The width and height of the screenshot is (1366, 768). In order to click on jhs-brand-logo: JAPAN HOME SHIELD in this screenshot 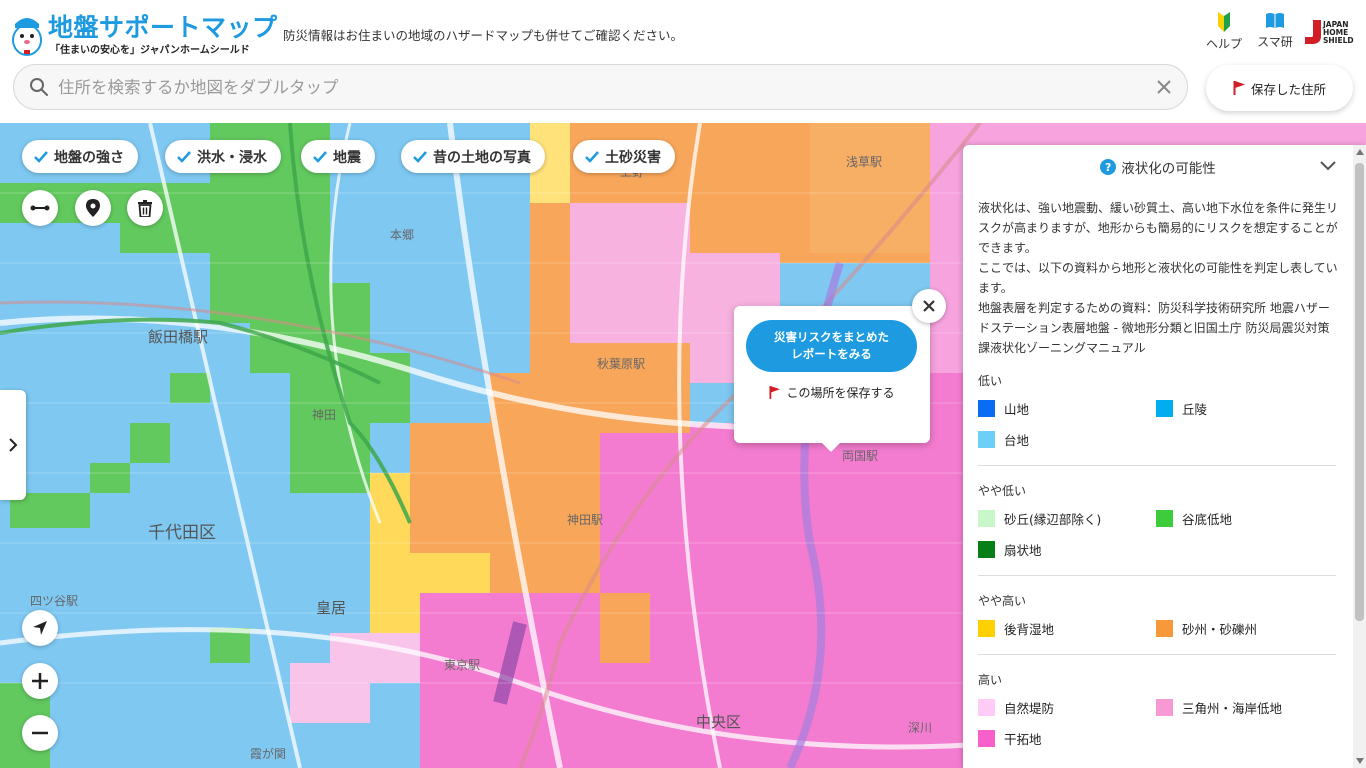, I will do `click(1329, 32)`.